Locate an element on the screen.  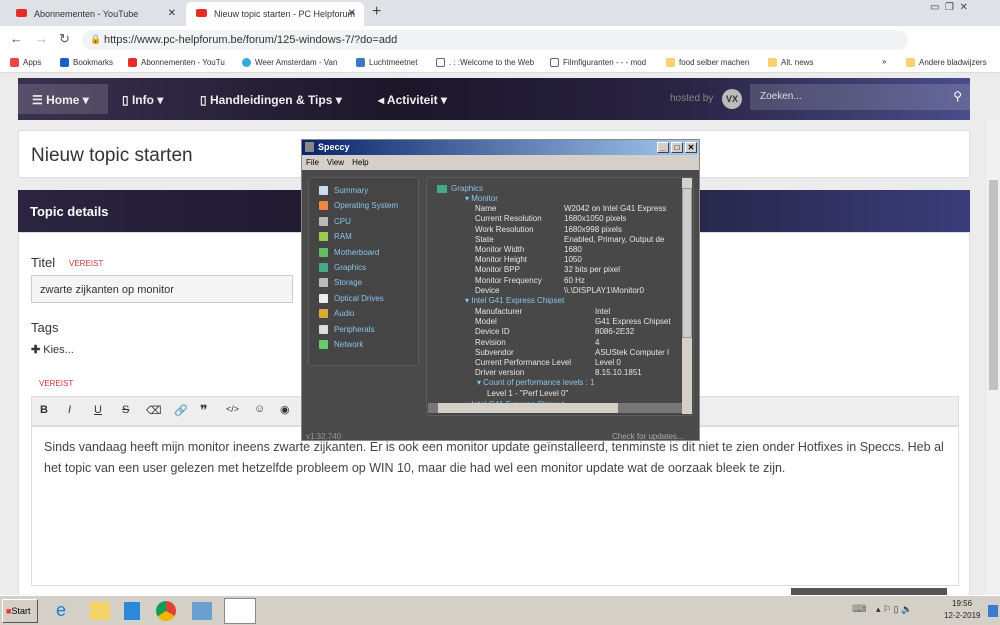
speccy-nav-graphics: Graphics is located at coordinates (342, 267).